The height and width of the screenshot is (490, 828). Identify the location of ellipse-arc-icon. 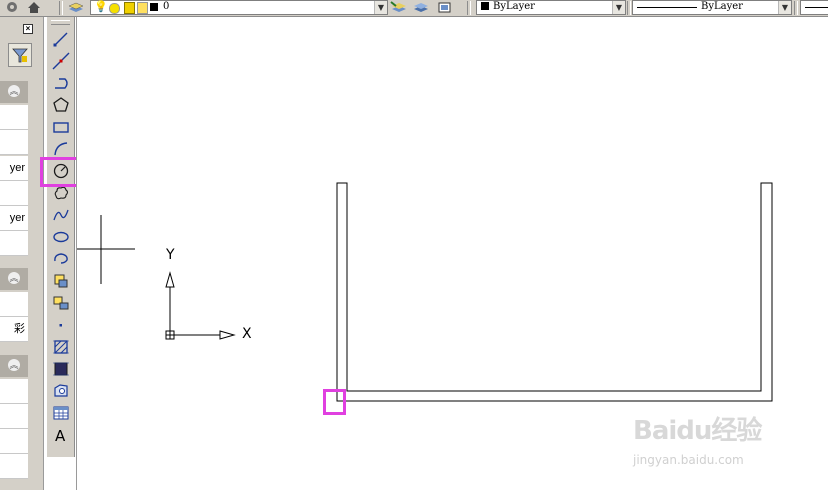
(61, 259).